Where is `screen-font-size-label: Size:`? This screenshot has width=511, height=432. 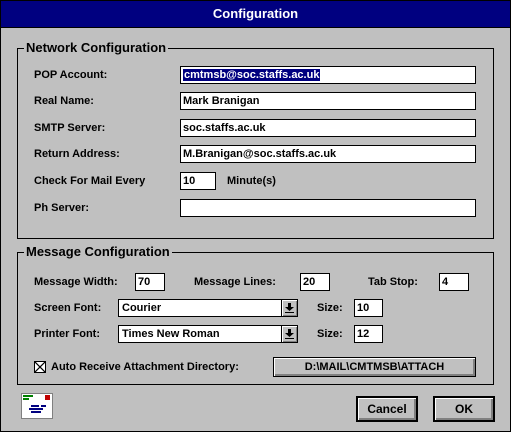 screen-font-size-label: Size: is located at coordinates (330, 308).